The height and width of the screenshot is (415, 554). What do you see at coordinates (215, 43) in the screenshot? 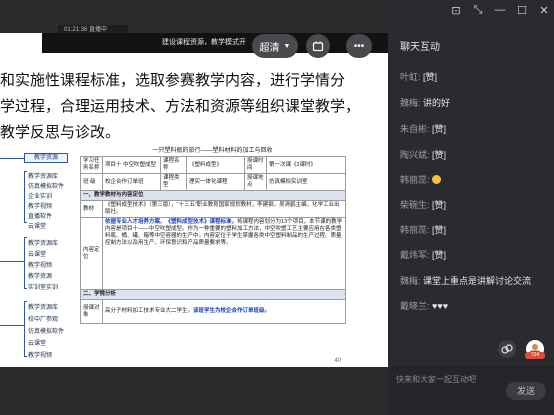
I see `document-header: 建设课程资源，教学模式开` at bounding box center [215, 43].